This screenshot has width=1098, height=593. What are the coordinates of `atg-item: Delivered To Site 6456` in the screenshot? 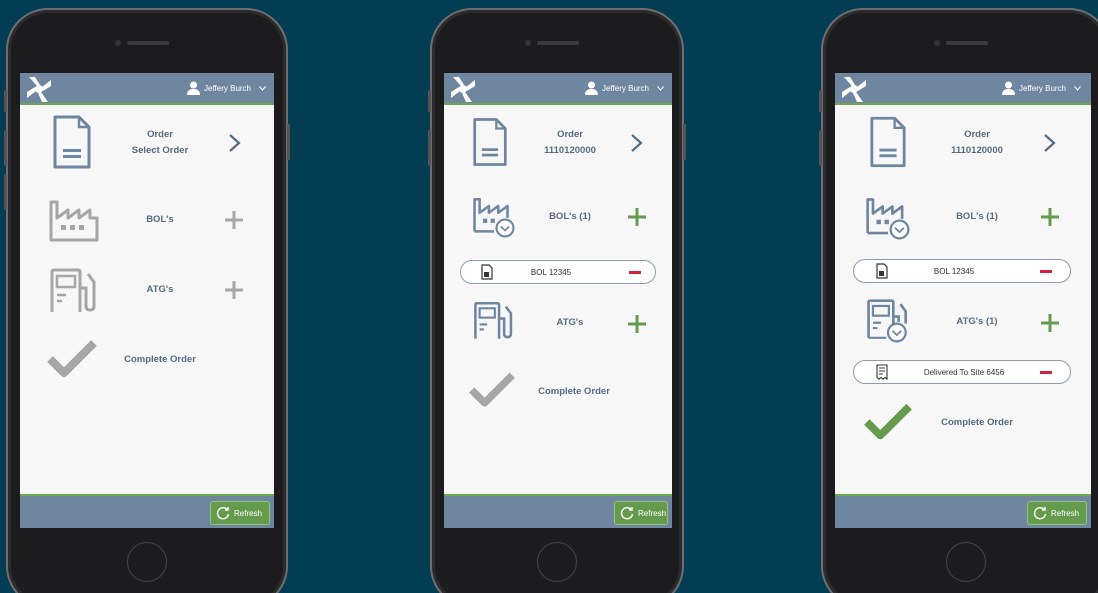 It's located at (962, 372).